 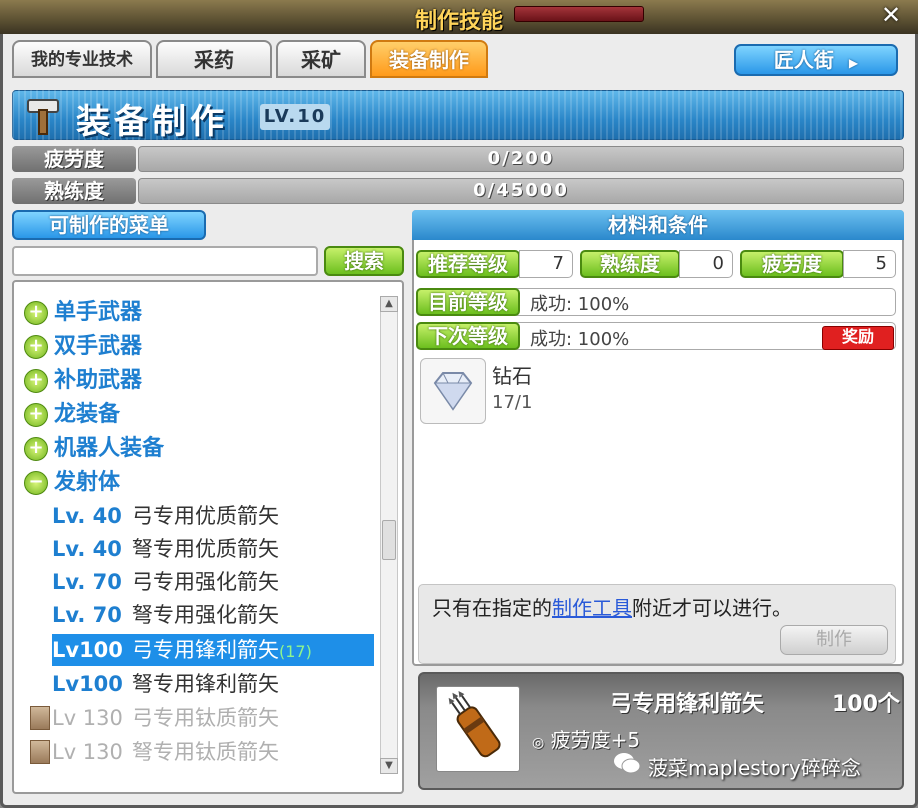 What do you see at coordinates (87, 482) in the screenshot?
I see `category-label: 发射体` at bounding box center [87, 482].